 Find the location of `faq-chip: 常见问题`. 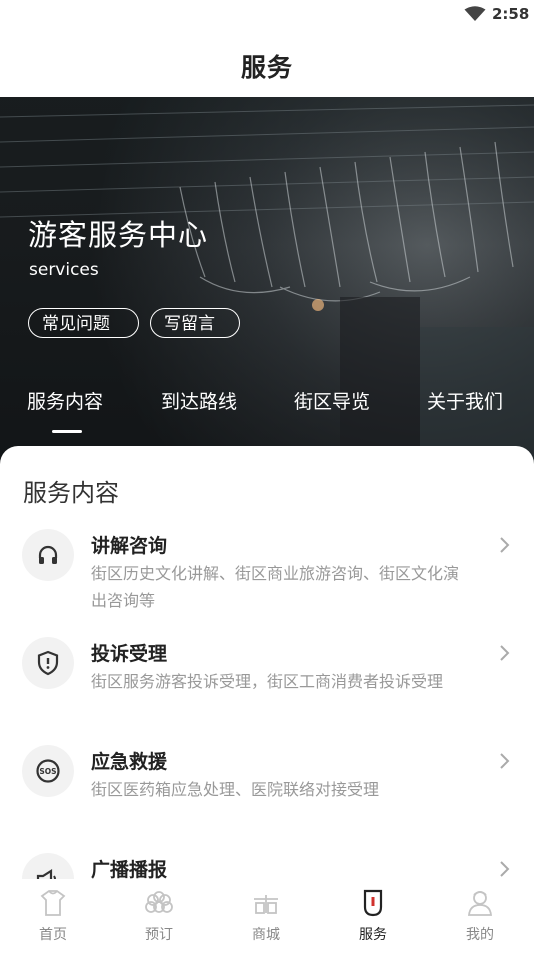

faq-chip: 常见问题 is located at coordinates (83, 323).